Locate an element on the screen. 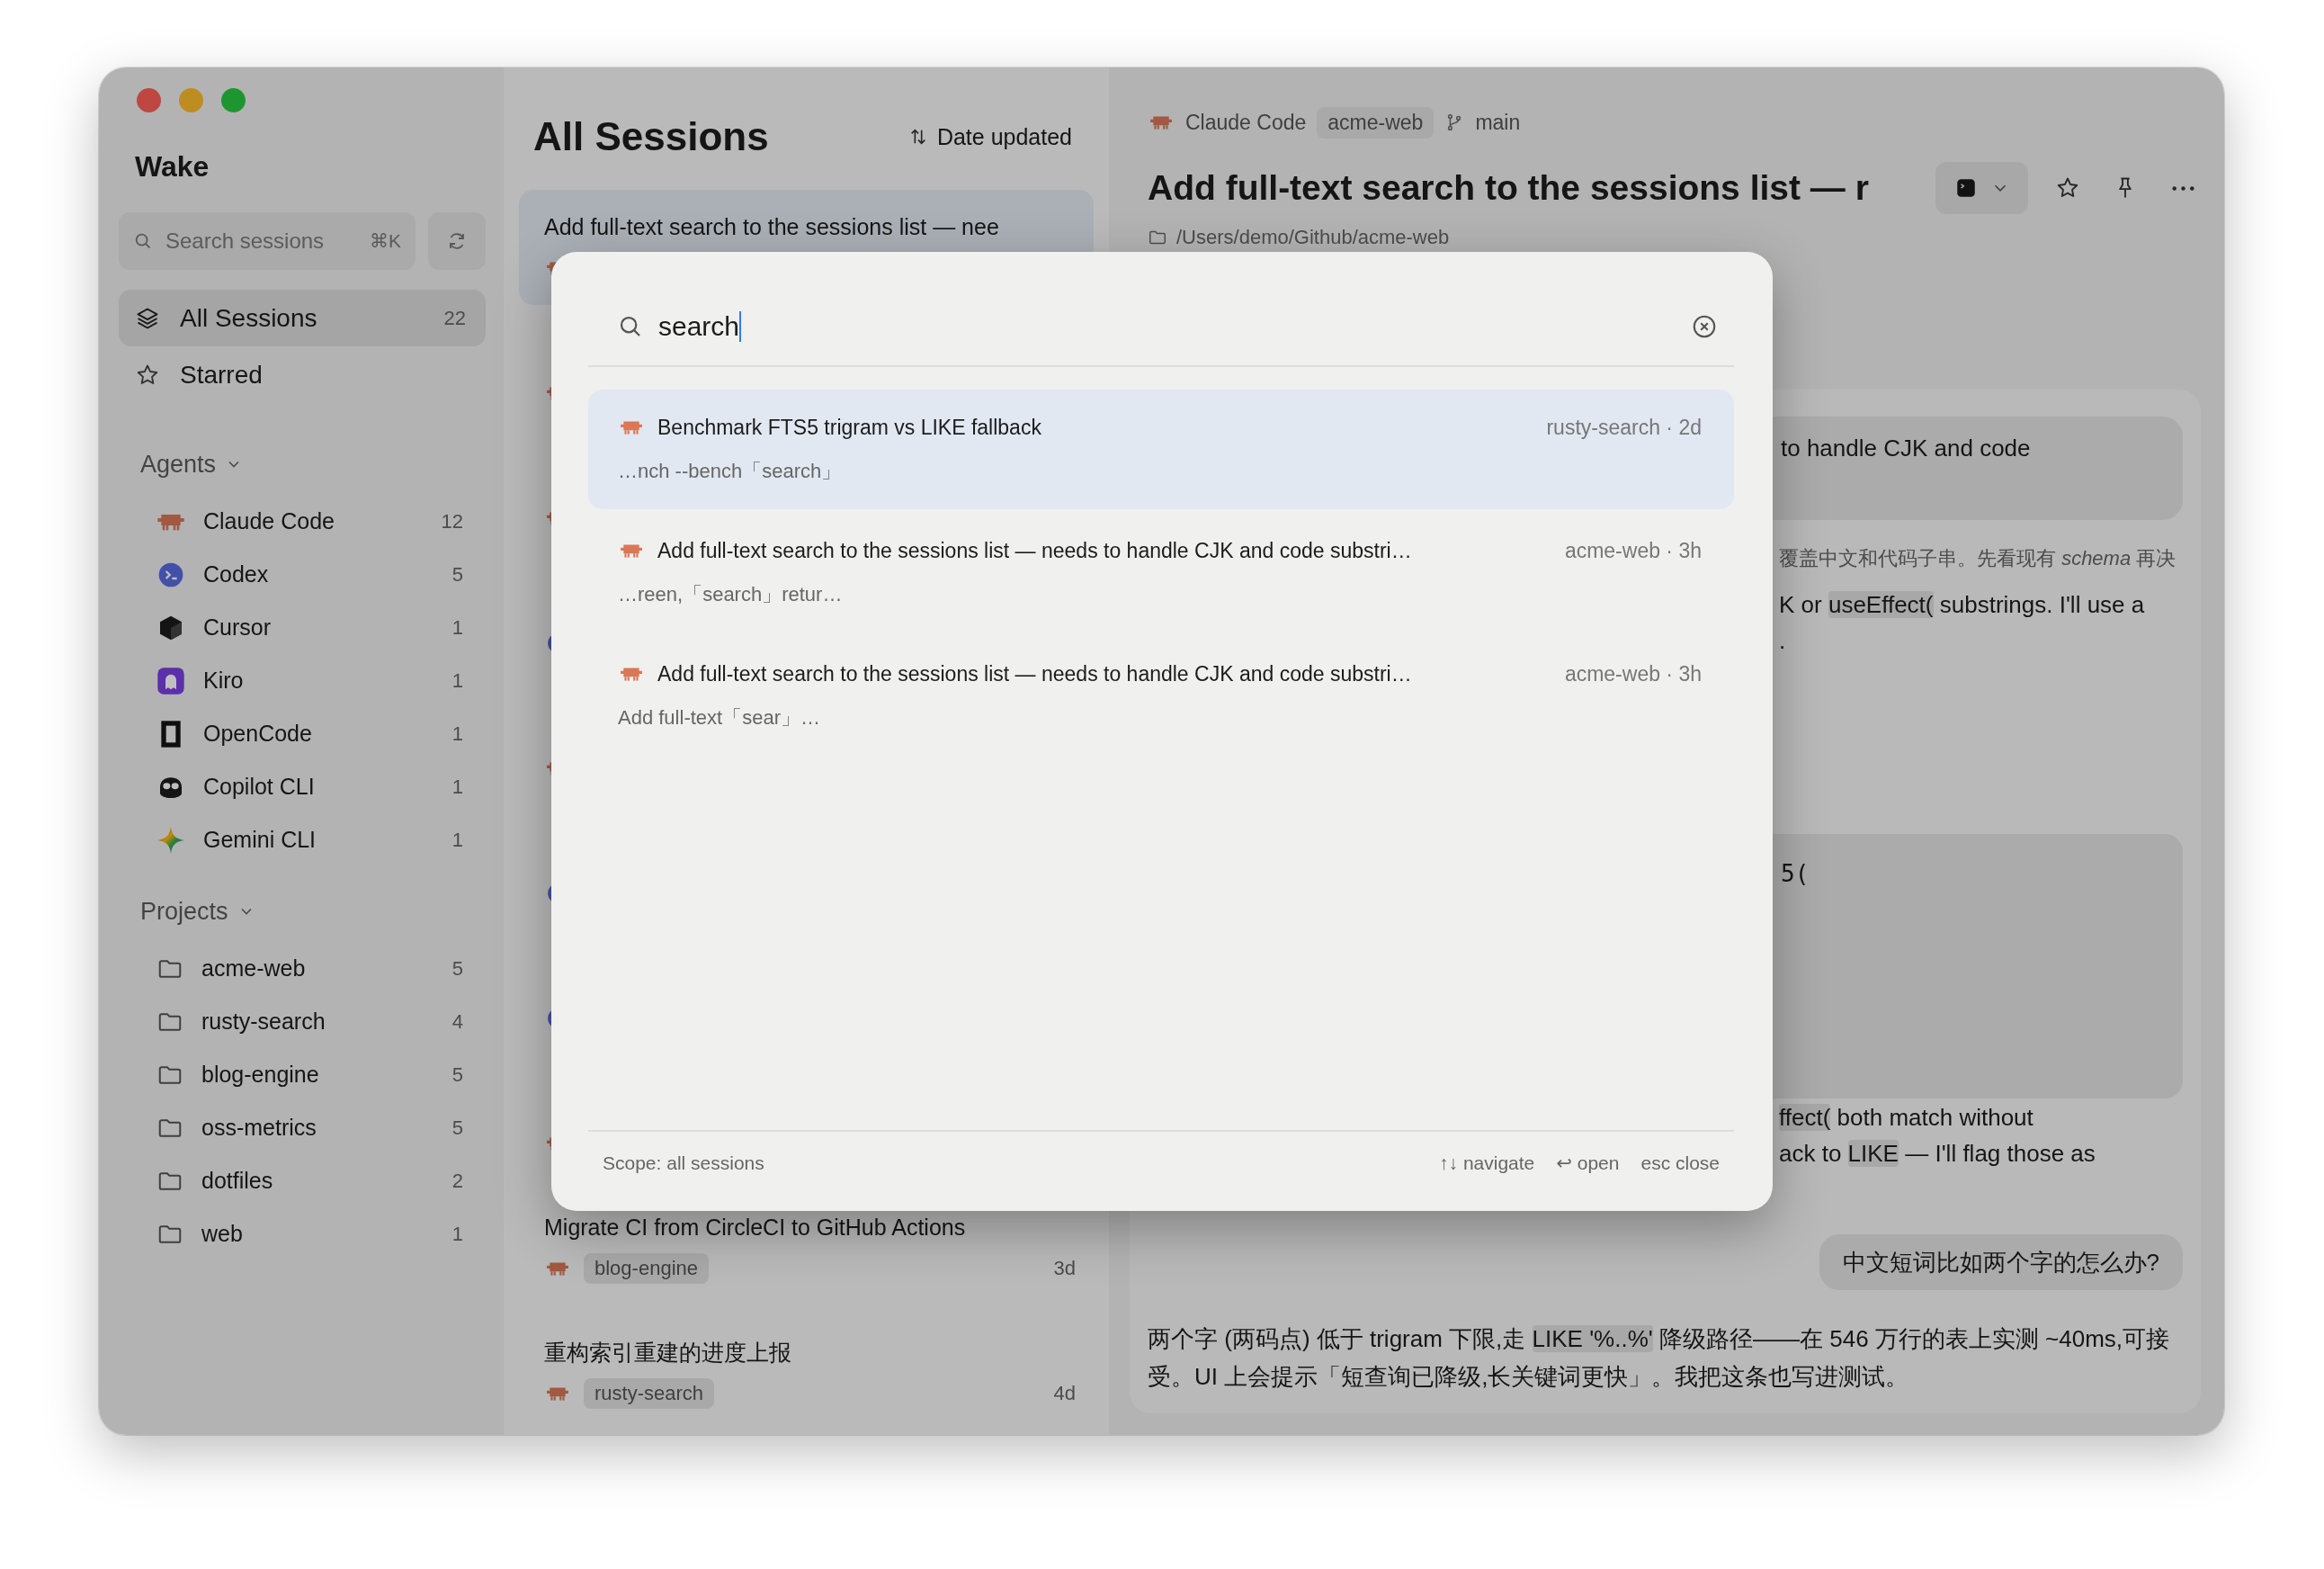 The height and width of the screenshot is (1569, 2324). project-item: oss-metrics 5 is located at coordinates (302, 1127).